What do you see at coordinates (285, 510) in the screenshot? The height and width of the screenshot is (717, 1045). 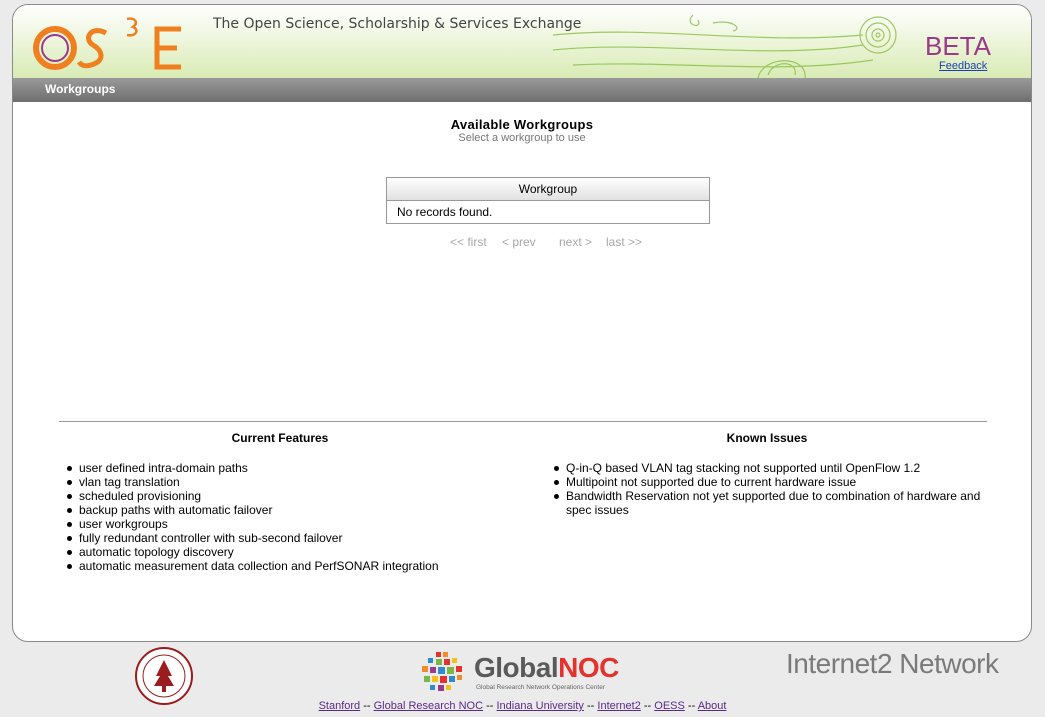 I see `list-item: backup paths with automatic failover` at bounding box center [285, 510].